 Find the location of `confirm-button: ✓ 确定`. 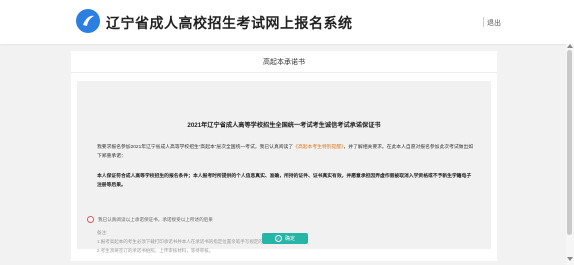

confirm-button: ✓ 确定 is located at coordinates (285, 238).